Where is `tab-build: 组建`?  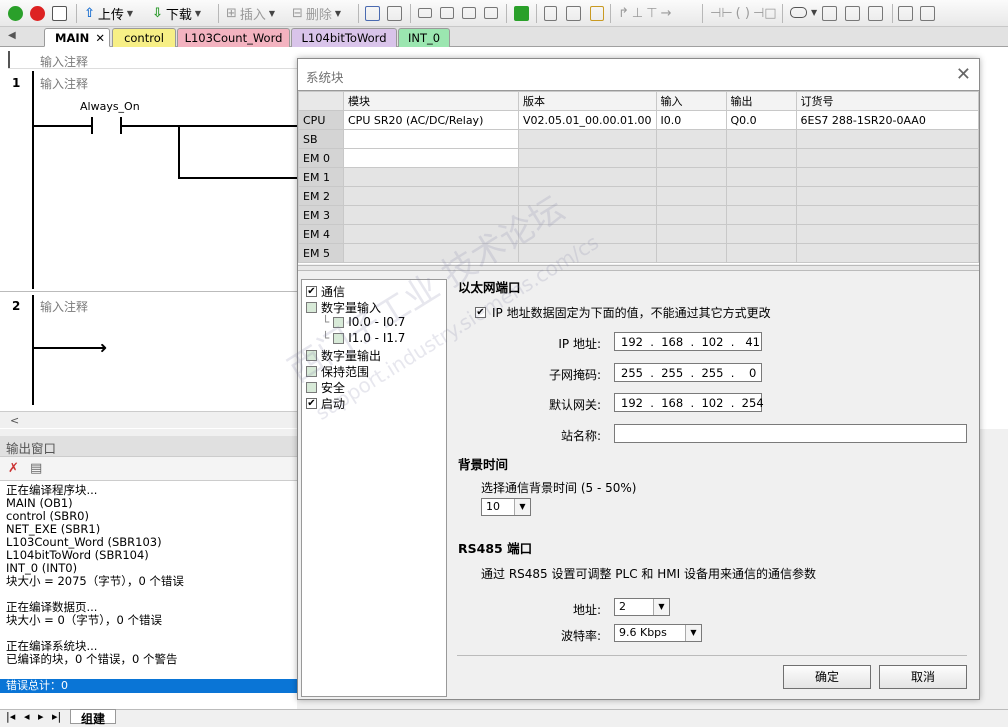 tab-build: 组建 is located at coordinates (93, 717).